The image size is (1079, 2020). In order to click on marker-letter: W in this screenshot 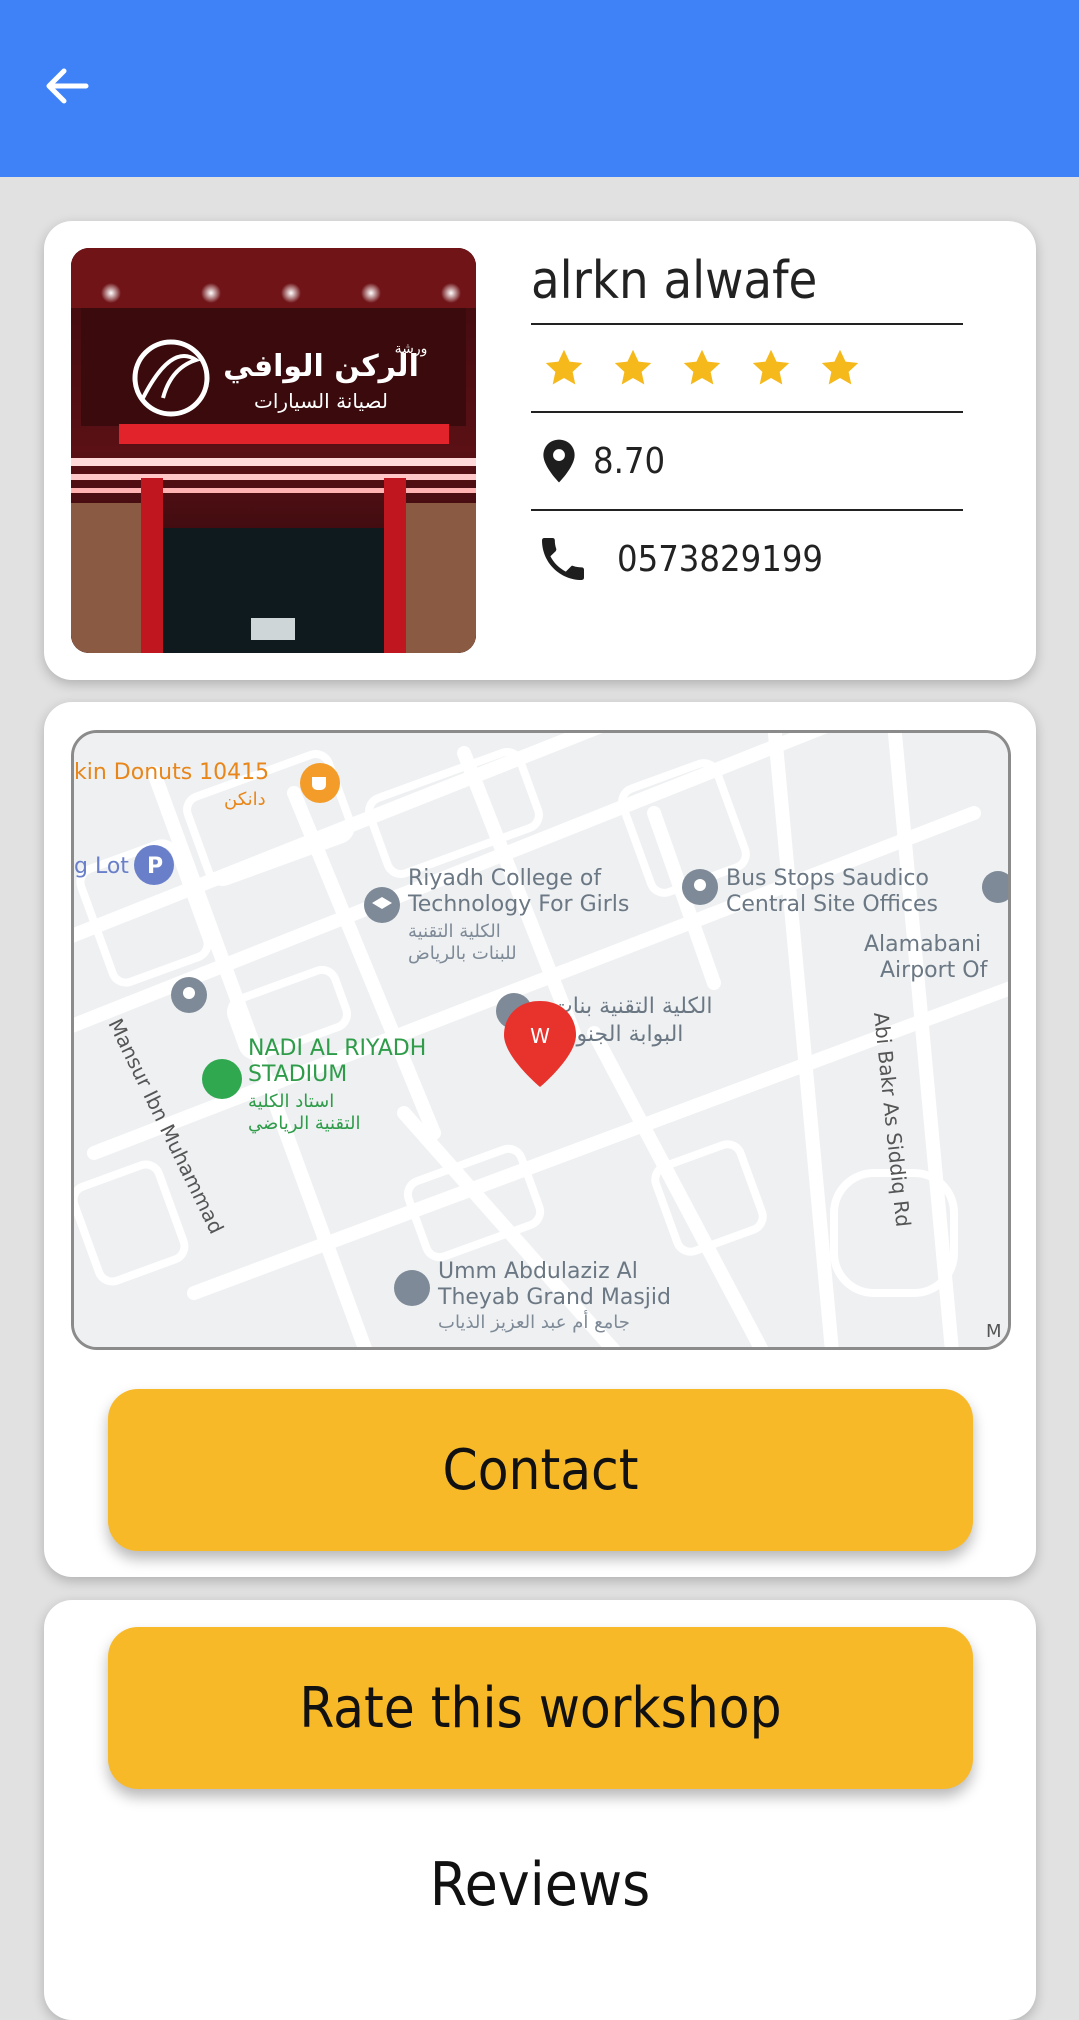, I will do `click(540, 1036)`.